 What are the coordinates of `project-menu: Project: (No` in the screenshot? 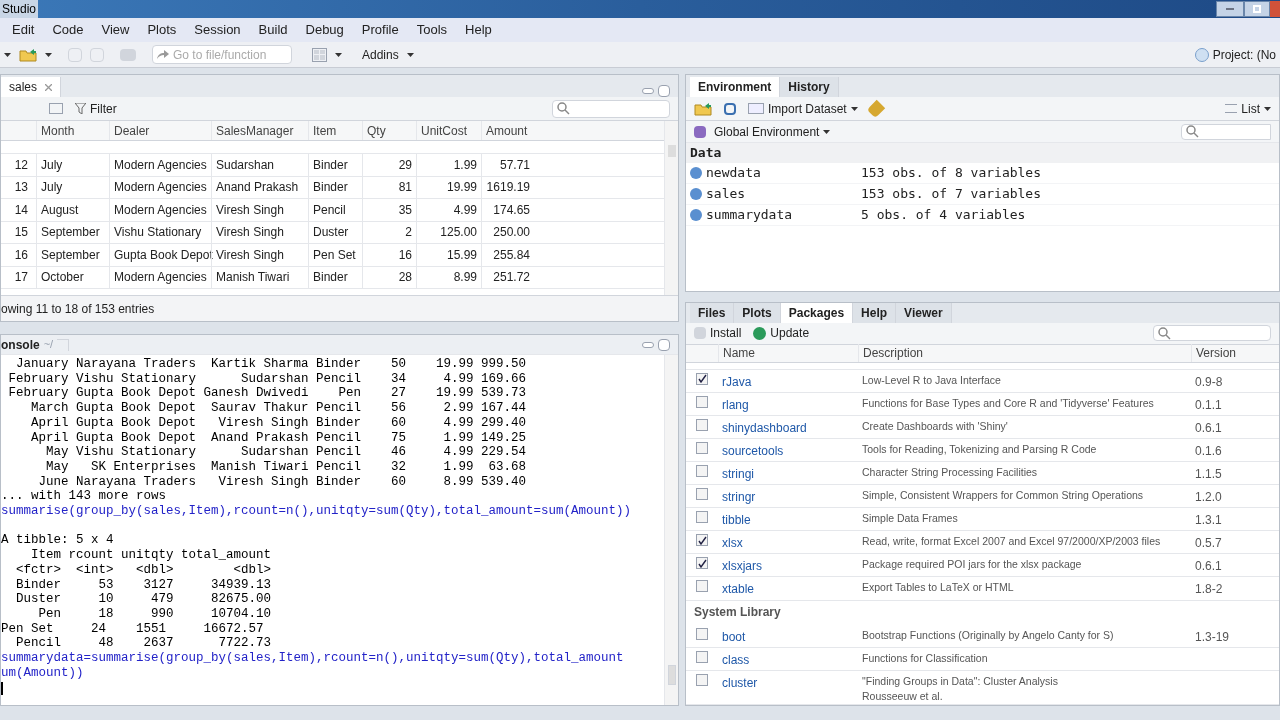 It's located at (1244, 54).